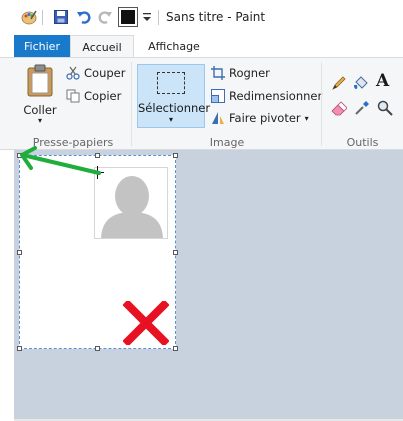 The width and height of the screenshot is (403, 421). Describe the element at coordinates (265, 118) in the screenshot. I see `rotate-label: Faire pivoter` at that location.